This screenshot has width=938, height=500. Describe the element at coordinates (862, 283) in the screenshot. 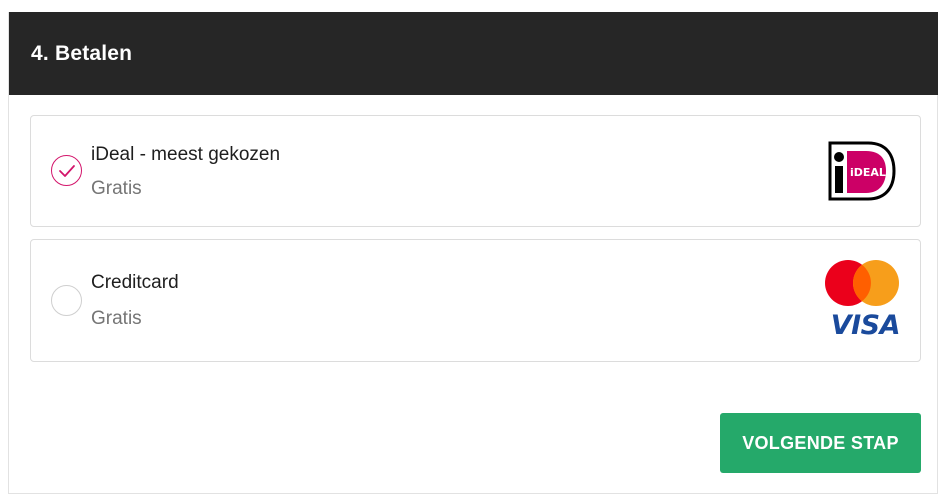

I see `mastercard-logo` at that location.